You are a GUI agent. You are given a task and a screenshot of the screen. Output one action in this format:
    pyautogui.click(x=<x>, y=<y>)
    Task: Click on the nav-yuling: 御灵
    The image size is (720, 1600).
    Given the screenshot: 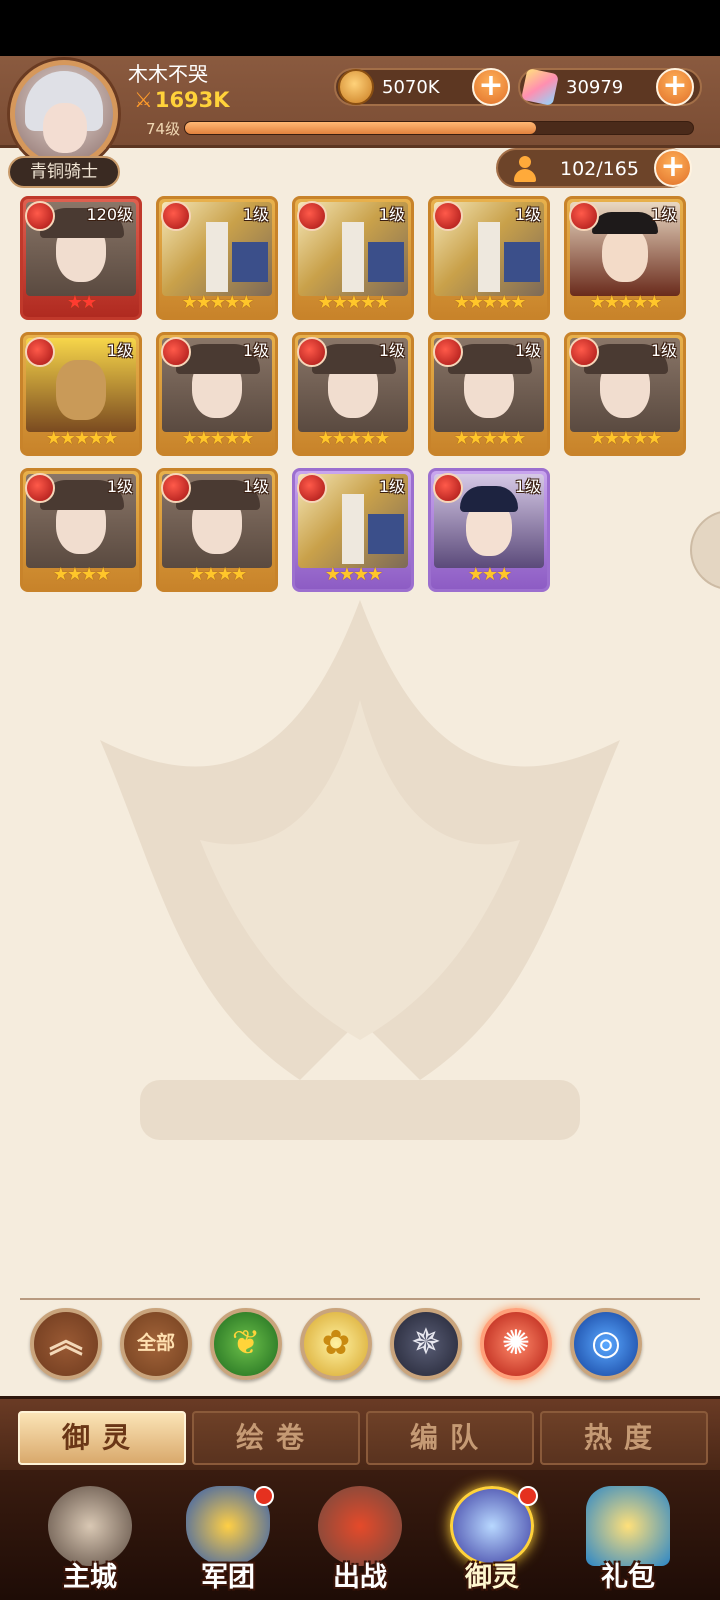 What is the action you would take?
    pyautogui.click(x=492, y=1537)
    